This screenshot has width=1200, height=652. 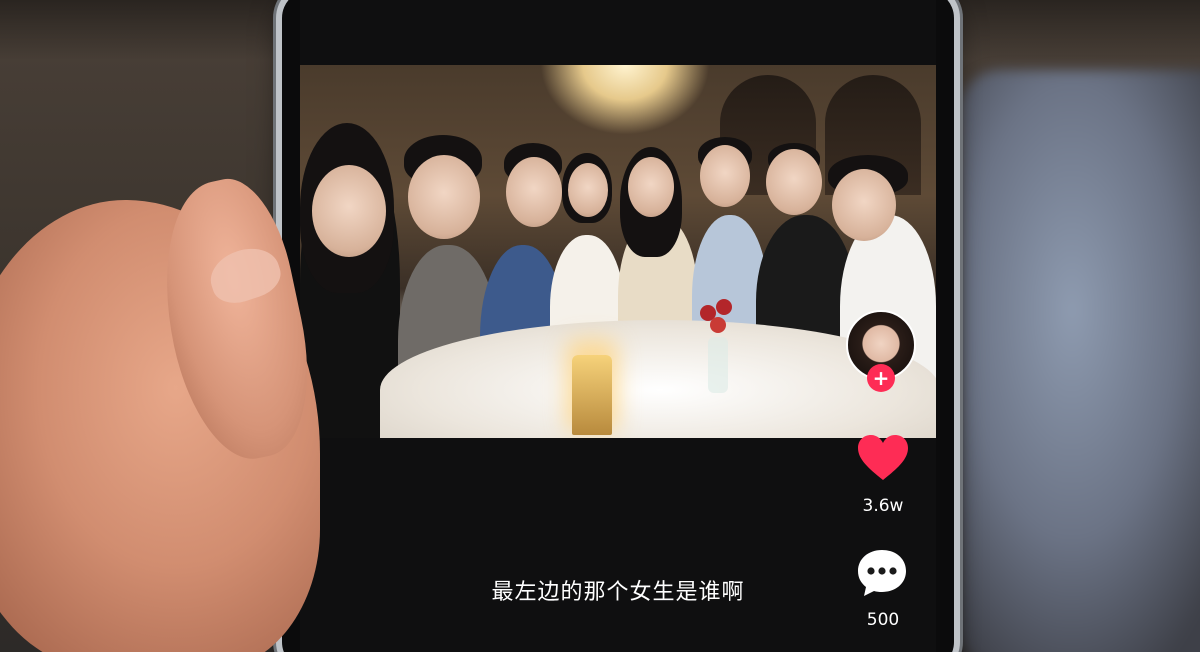 I want to click on like-count: 3.6w, so click(x=883, y=506).